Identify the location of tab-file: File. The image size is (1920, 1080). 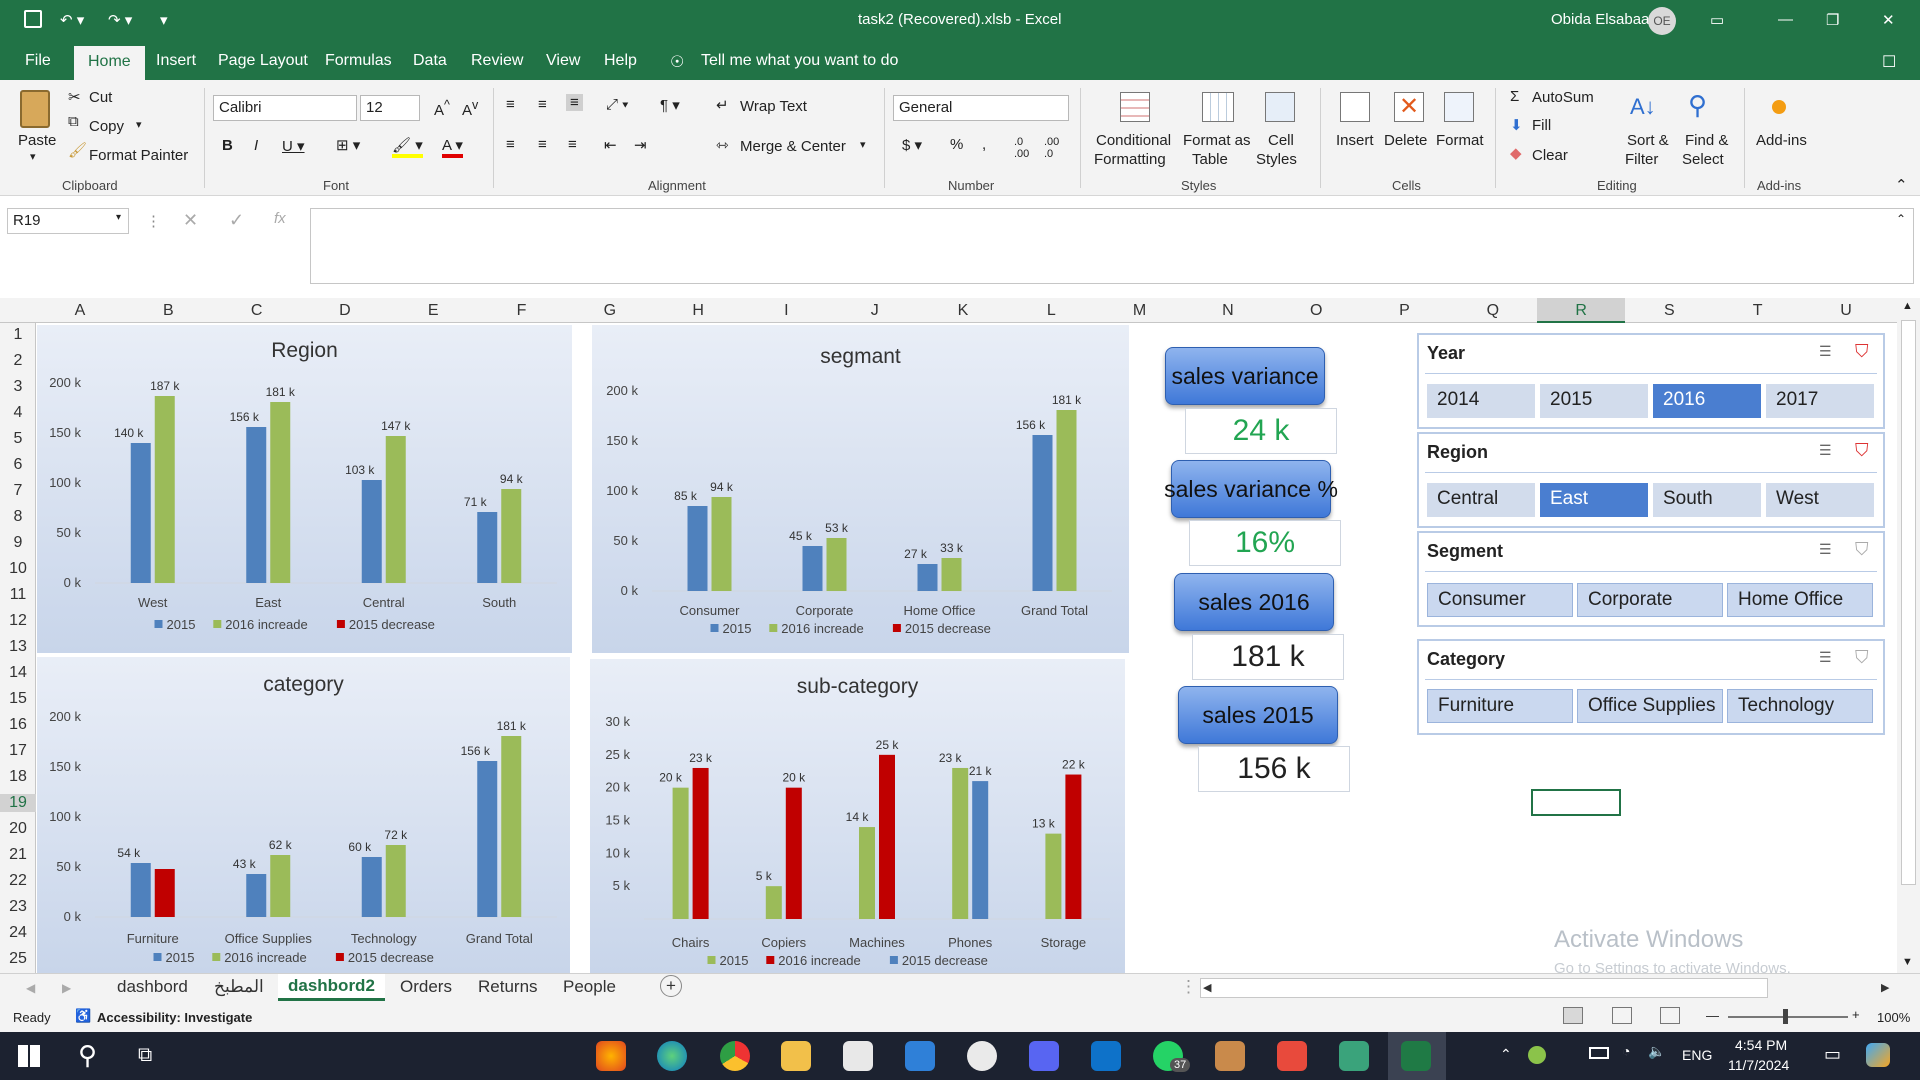
(38, 61).